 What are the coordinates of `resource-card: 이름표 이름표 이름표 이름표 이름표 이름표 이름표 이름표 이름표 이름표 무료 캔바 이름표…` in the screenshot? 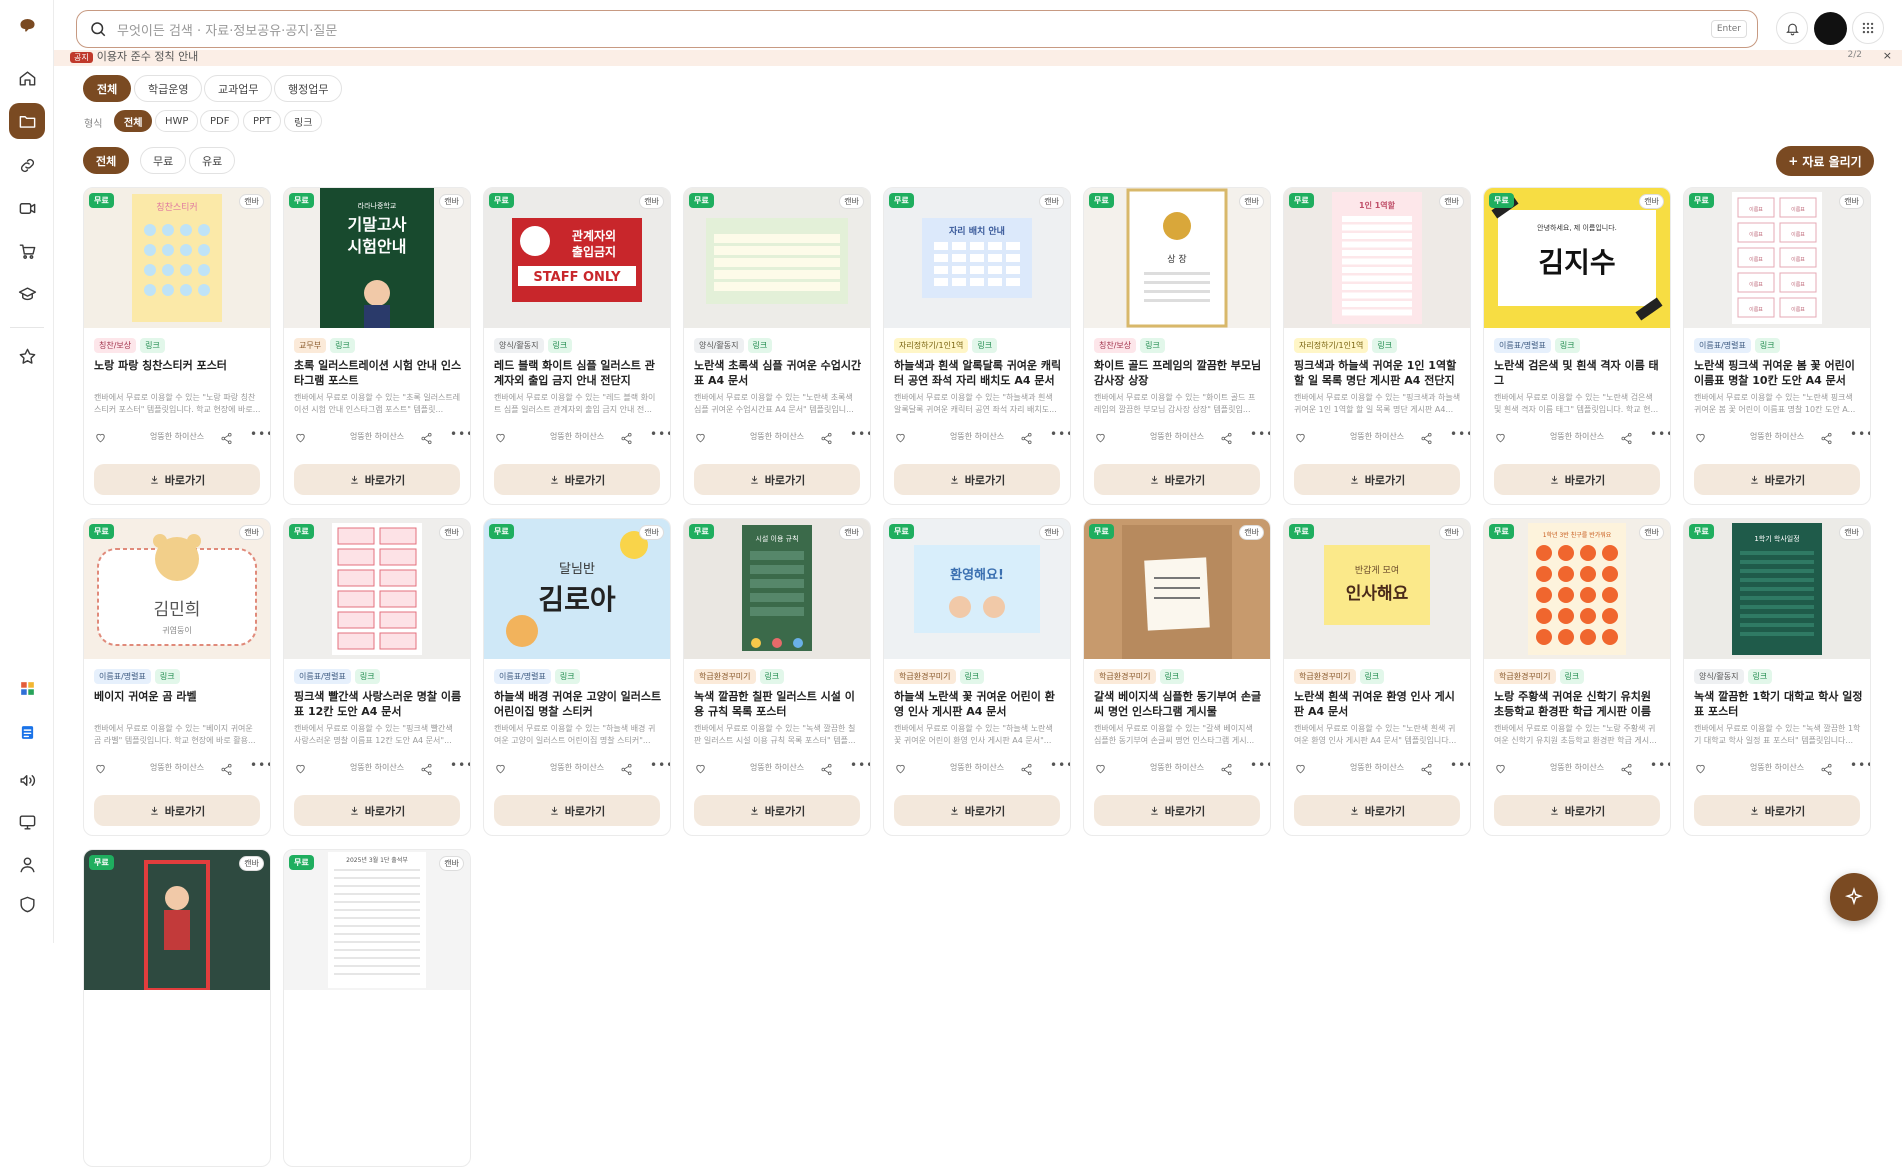 It's located at (1777, 346).